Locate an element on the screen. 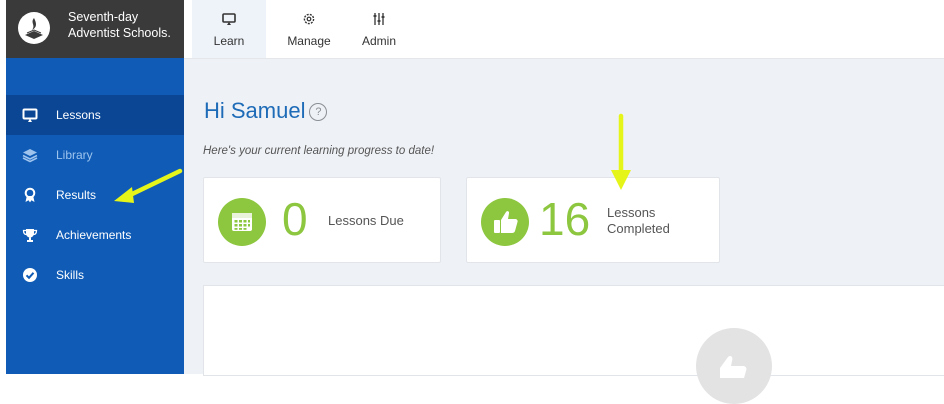 This screenshot has width=944, height=404. brand-name: Seventh-day Adventist Schools. is located at coordinates (119, 25).